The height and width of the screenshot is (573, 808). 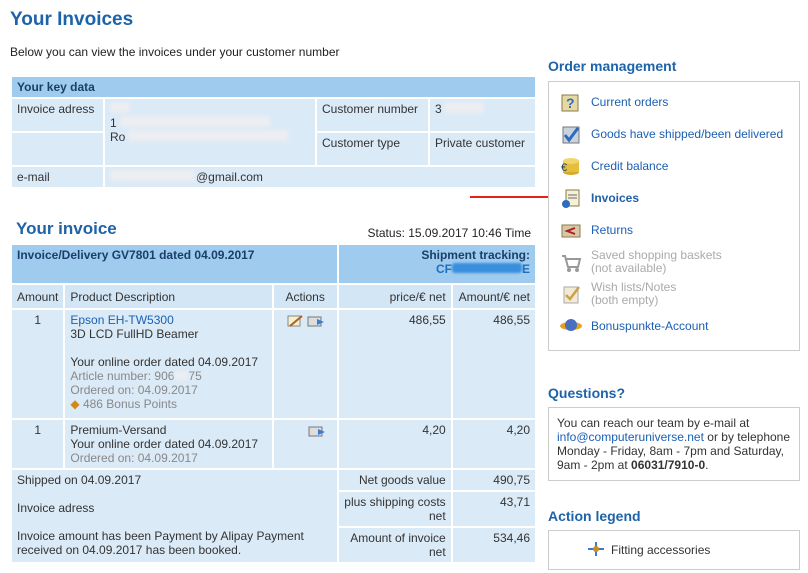 What do you see at coordinates (66, 228) in the screenshot?
I see `invoice-title: Your invoice` at bounding box center [66, 228].